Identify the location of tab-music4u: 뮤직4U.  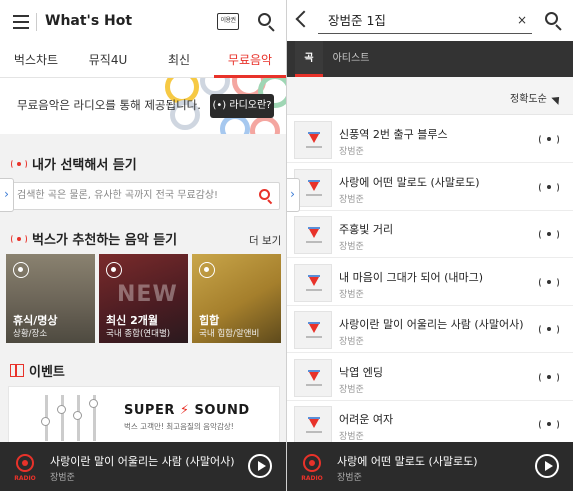
(108, 61).